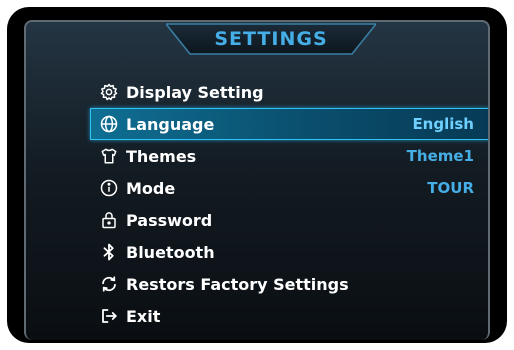 The height and width of the screenshot is (350, 514). Describe the element at coordinates (289, 316) in the screenshot. I see `menu-item-exit: Exit` at that location.